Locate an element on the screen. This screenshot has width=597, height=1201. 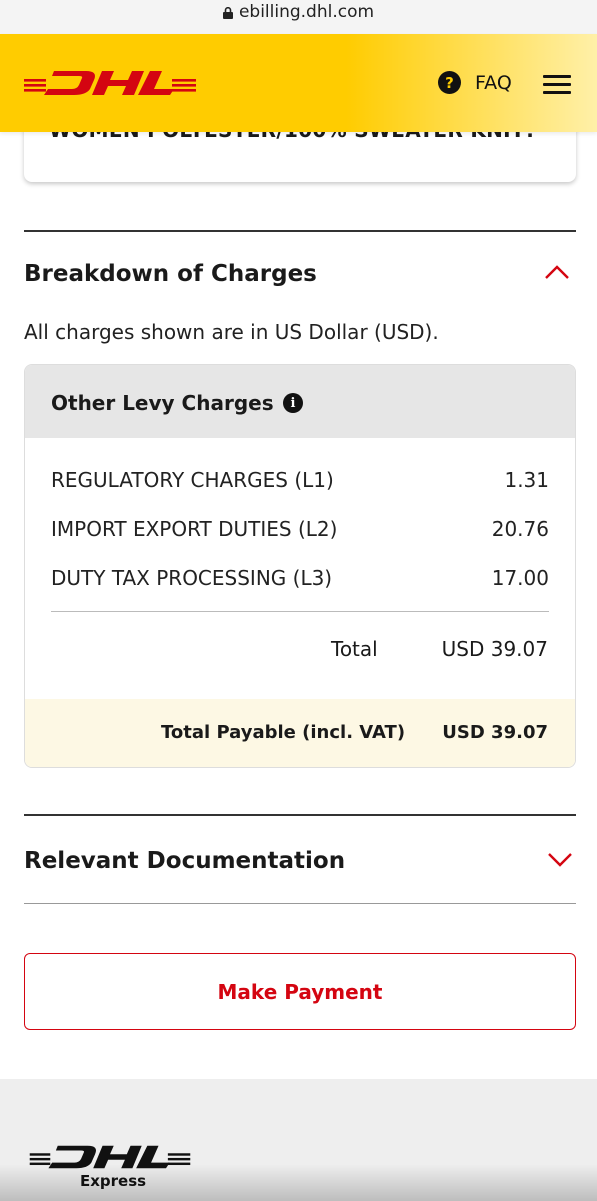
documentation-title: Relevant Documentation is located at coordinates (184, 861).